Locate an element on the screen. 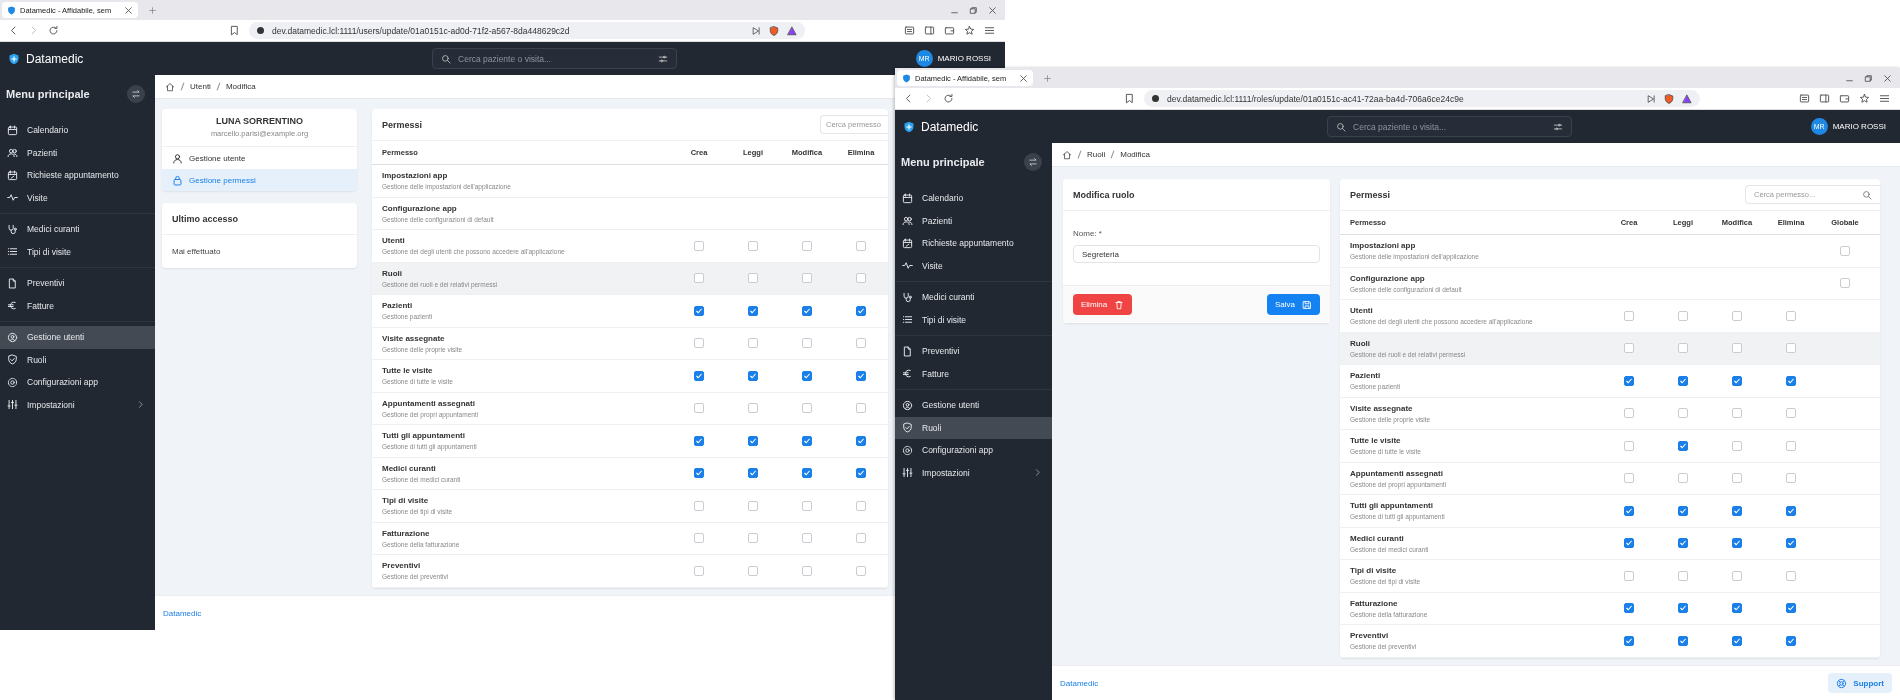 The height and width of the screenshot is (700, 1900). filter-icon is located at coordinates (663, 58).